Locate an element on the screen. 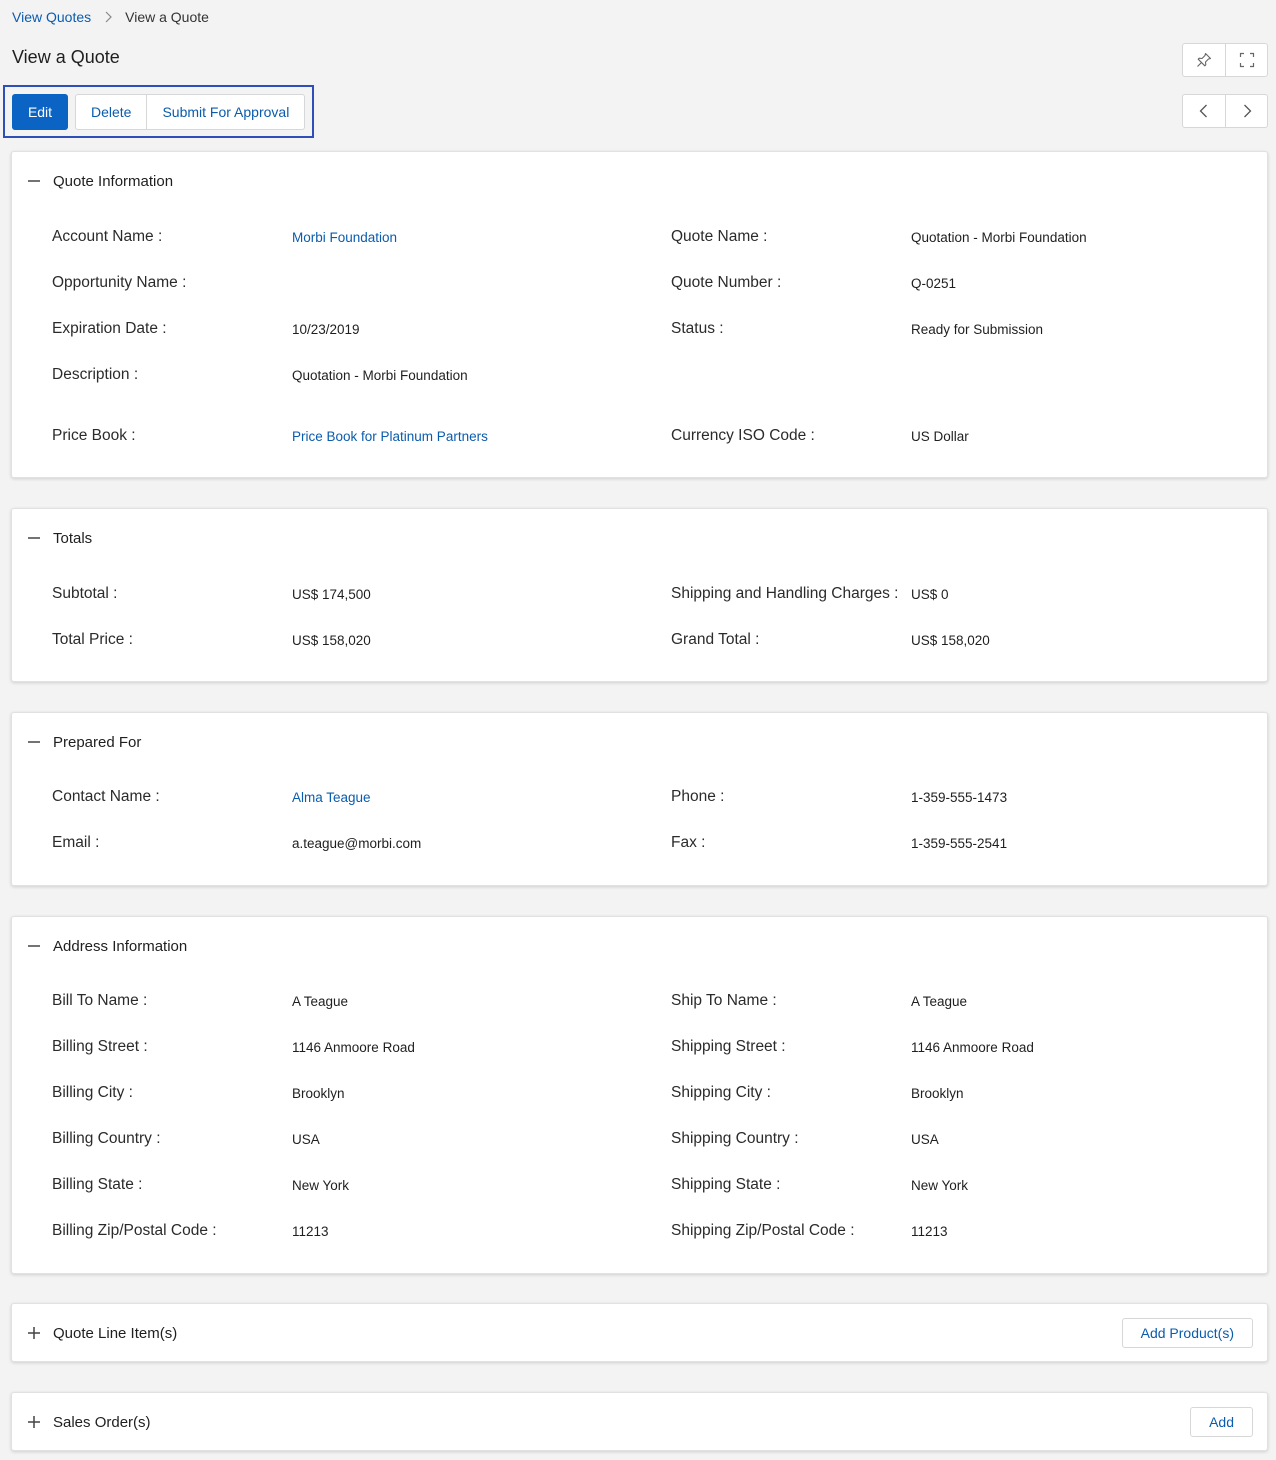  expand-sales-orders-toggle is located at coordinates (34, 1422).